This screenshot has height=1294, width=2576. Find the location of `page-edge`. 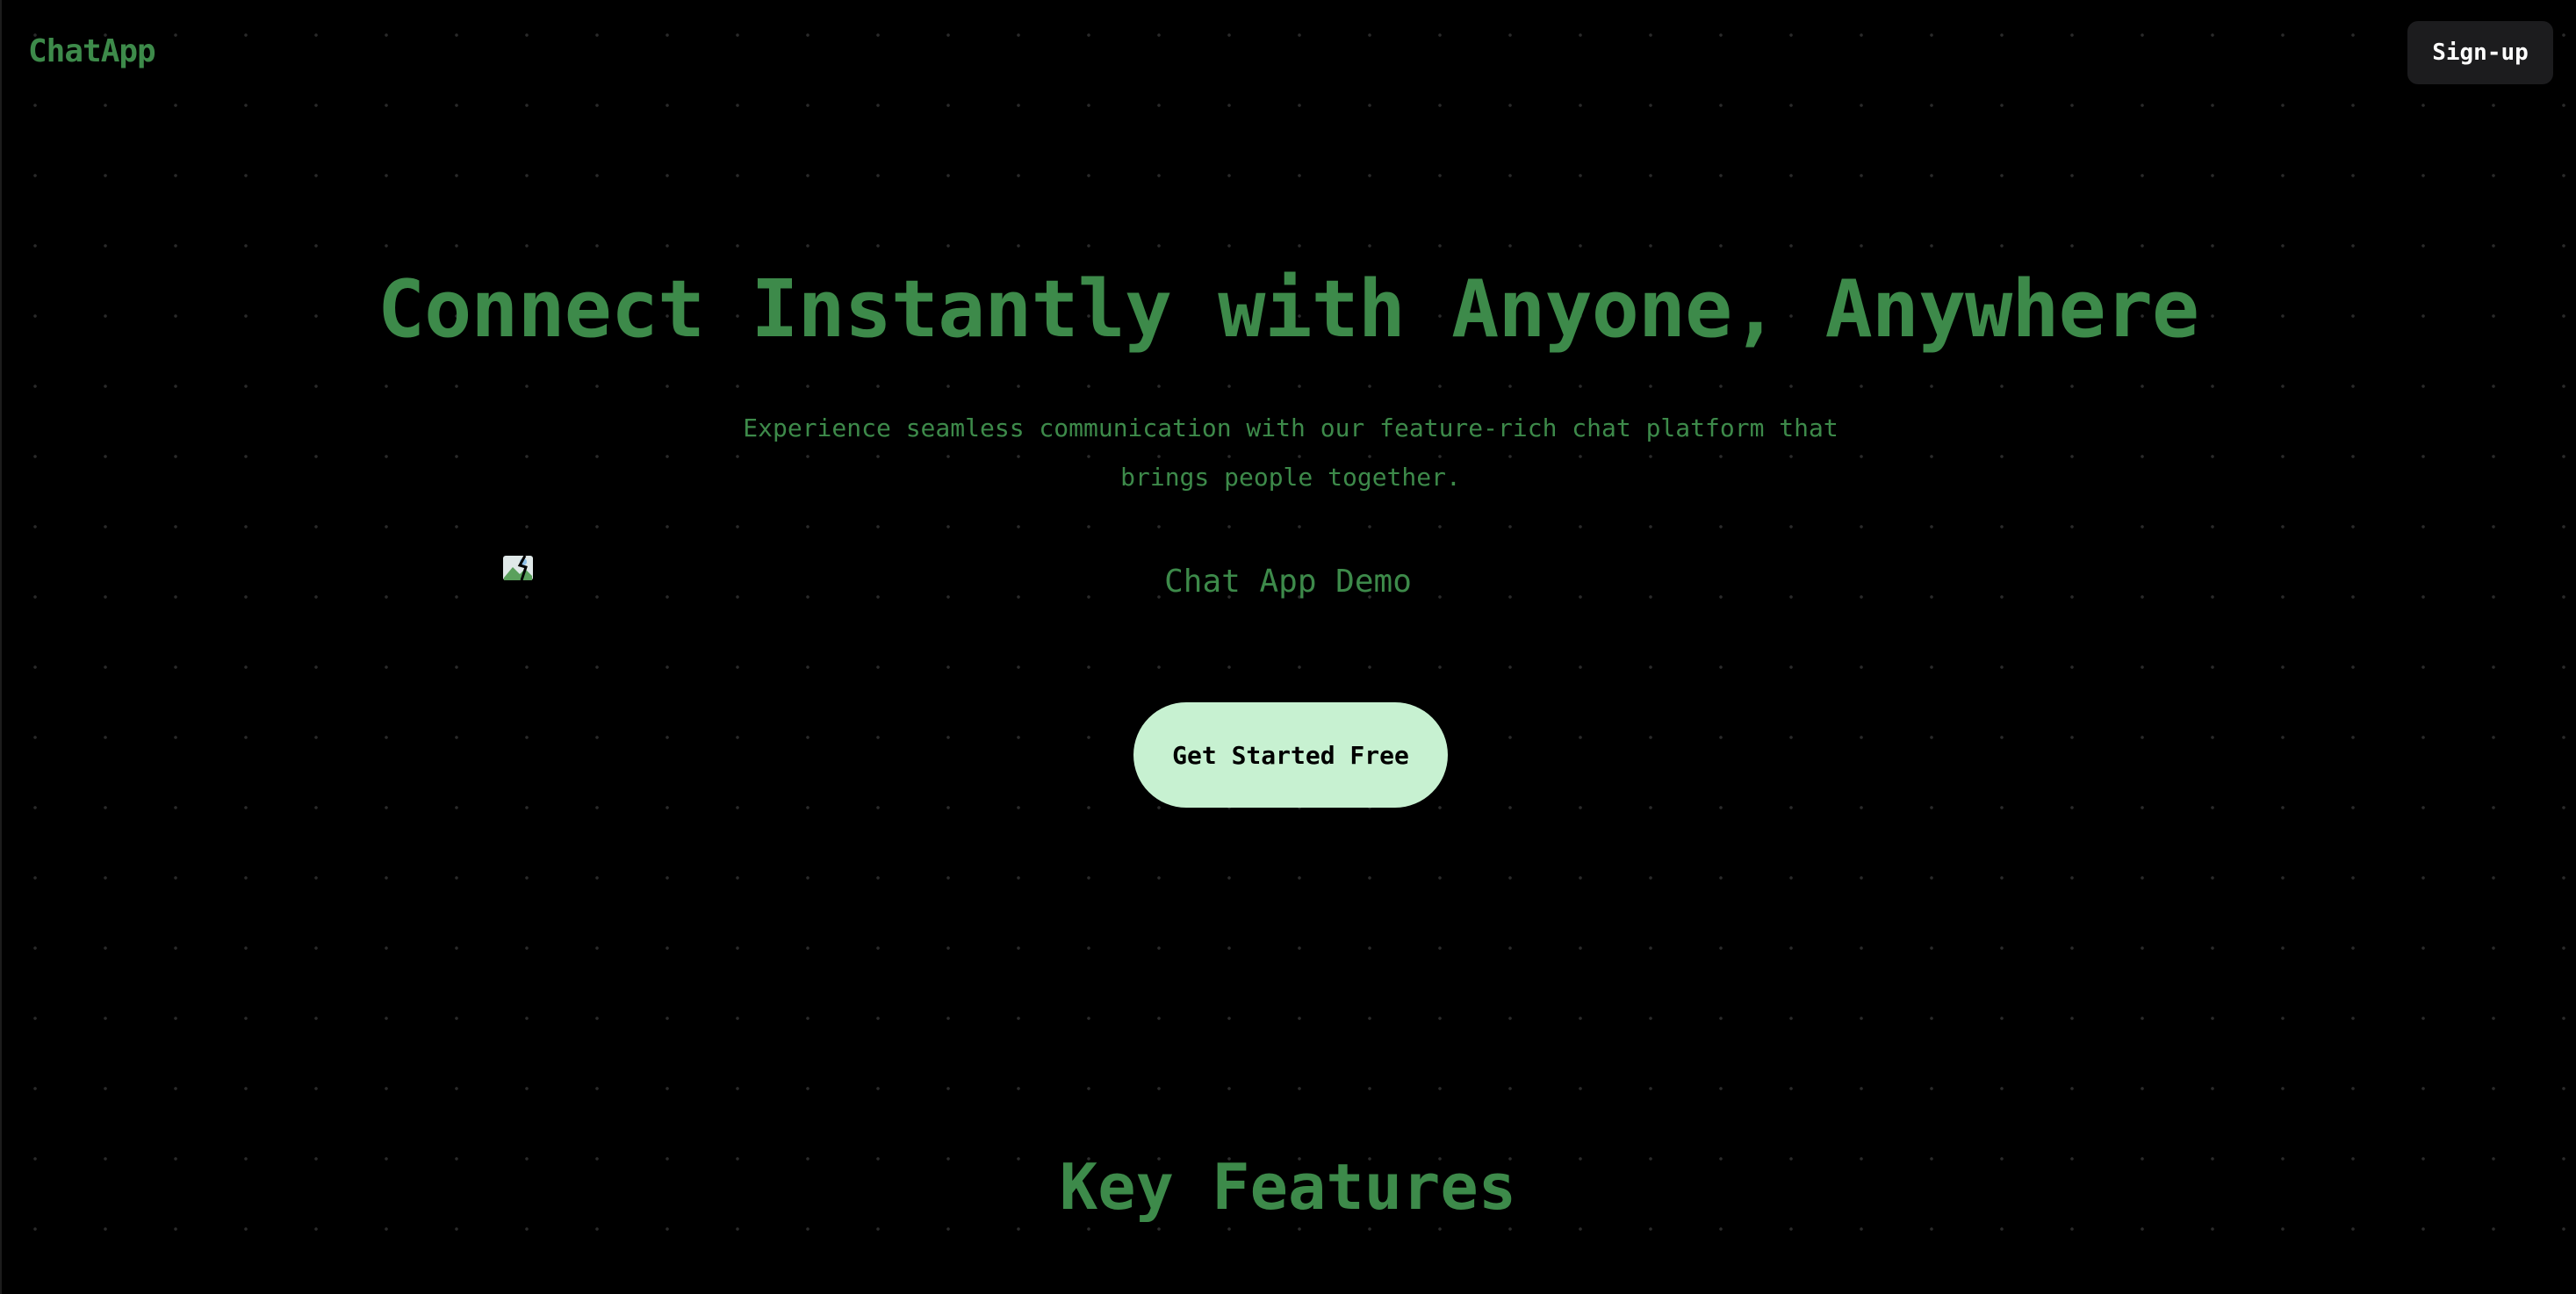

page-edge is located at coordinates (1, 647).